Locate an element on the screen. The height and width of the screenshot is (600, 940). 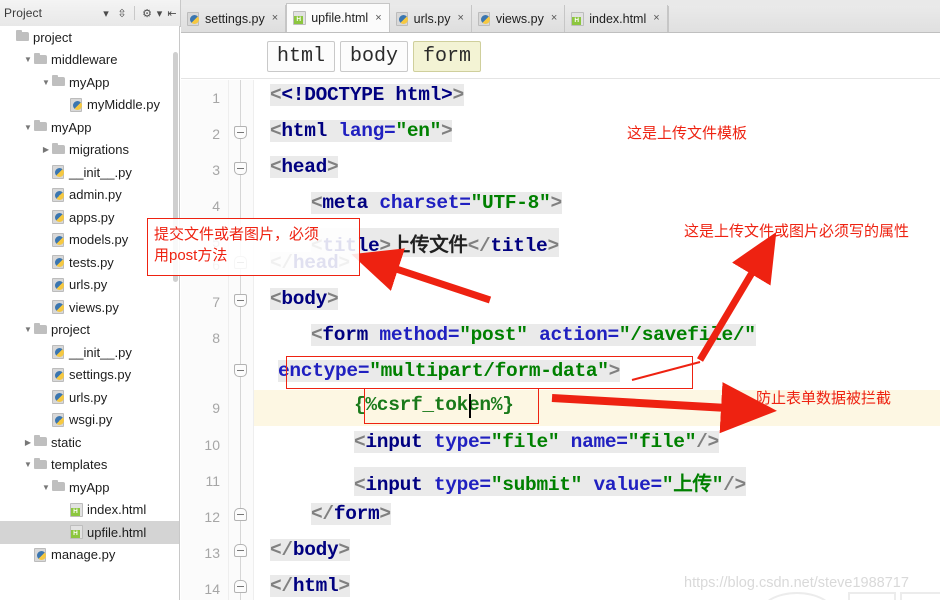
tab-label: urls.py is located at coordinates (432, 18).